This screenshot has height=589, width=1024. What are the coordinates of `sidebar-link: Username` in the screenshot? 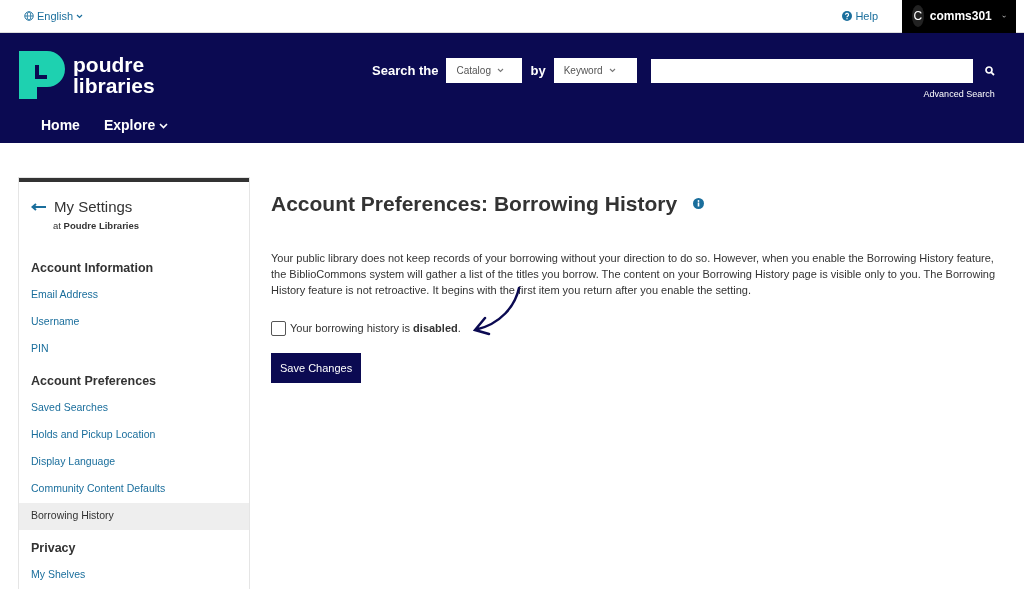 It's located at (134, 322).